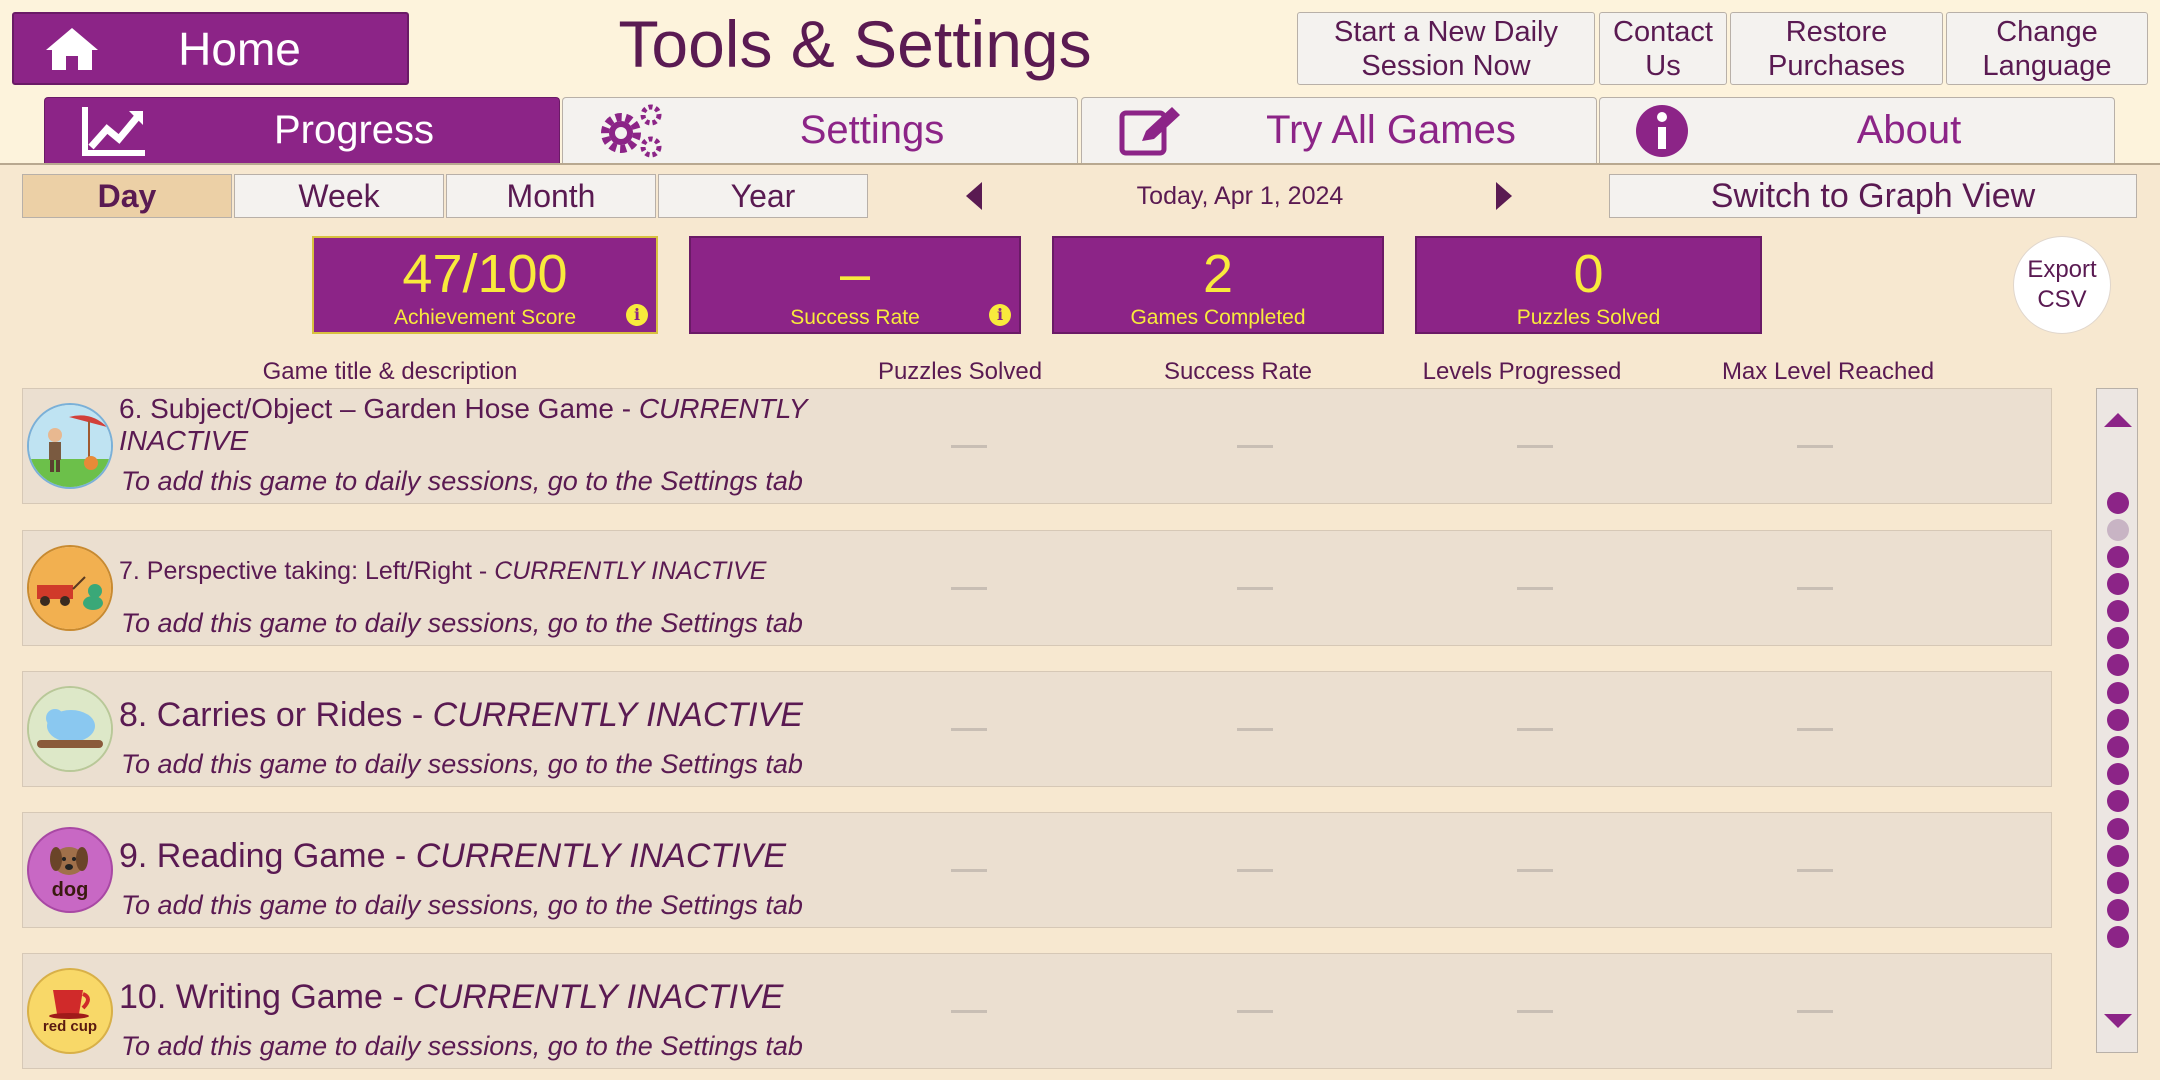 This screenshot has height=1080, width=2160. I want to click on restore-purchases-button: Restore Purchases, so click(1836, 48).